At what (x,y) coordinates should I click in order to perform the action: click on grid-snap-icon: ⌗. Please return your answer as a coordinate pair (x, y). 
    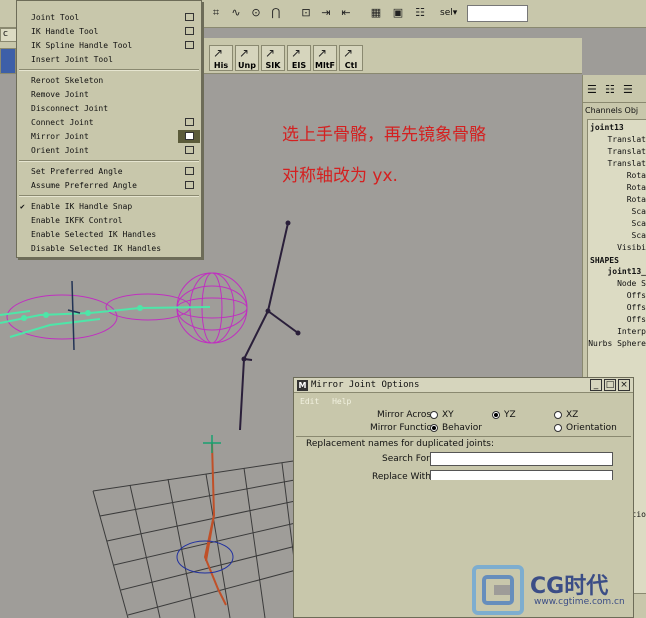
    Looking at the image, I should click on (216, 13).